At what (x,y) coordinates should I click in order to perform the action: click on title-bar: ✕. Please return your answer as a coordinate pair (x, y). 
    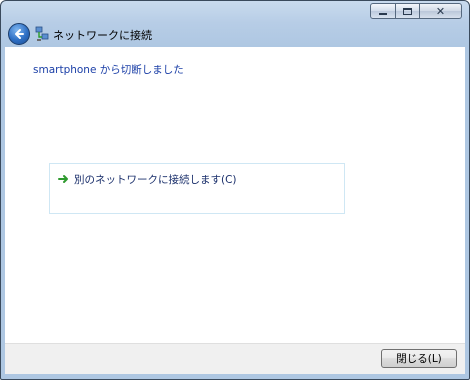
    Looking at the image, I should click on (235, 12).